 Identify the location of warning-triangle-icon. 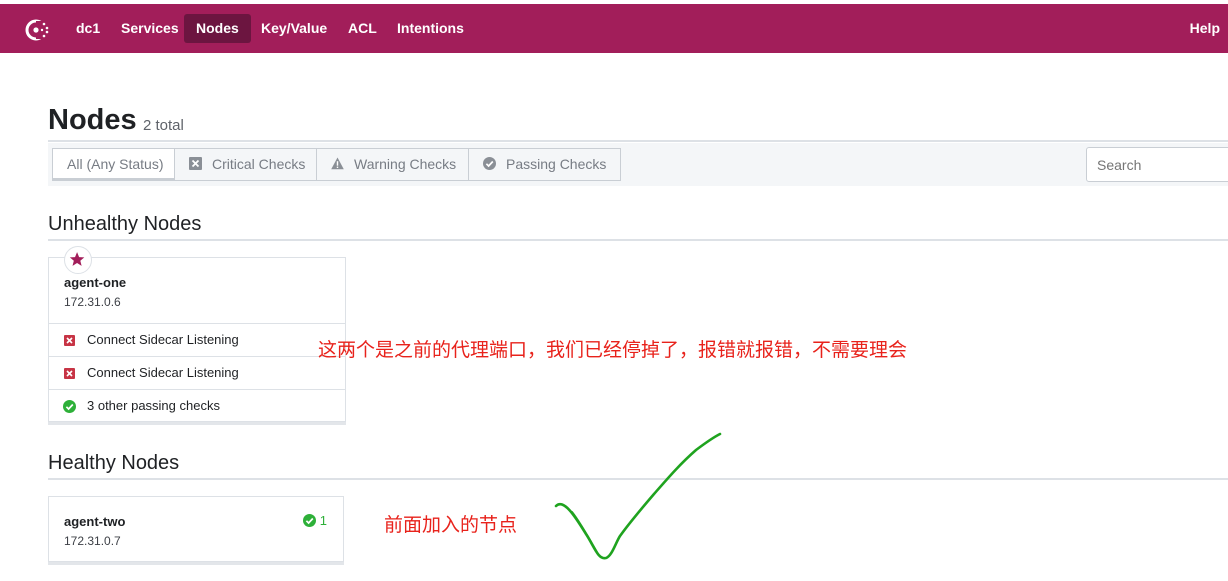
(337, 163).